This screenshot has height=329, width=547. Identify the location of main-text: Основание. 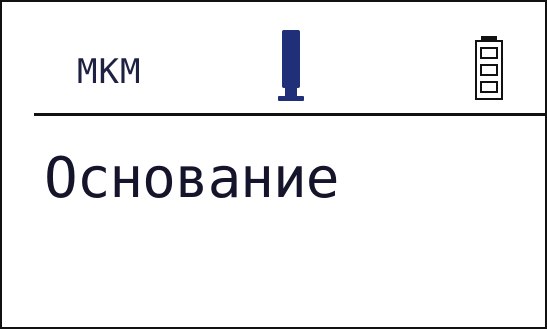
(191, 178).